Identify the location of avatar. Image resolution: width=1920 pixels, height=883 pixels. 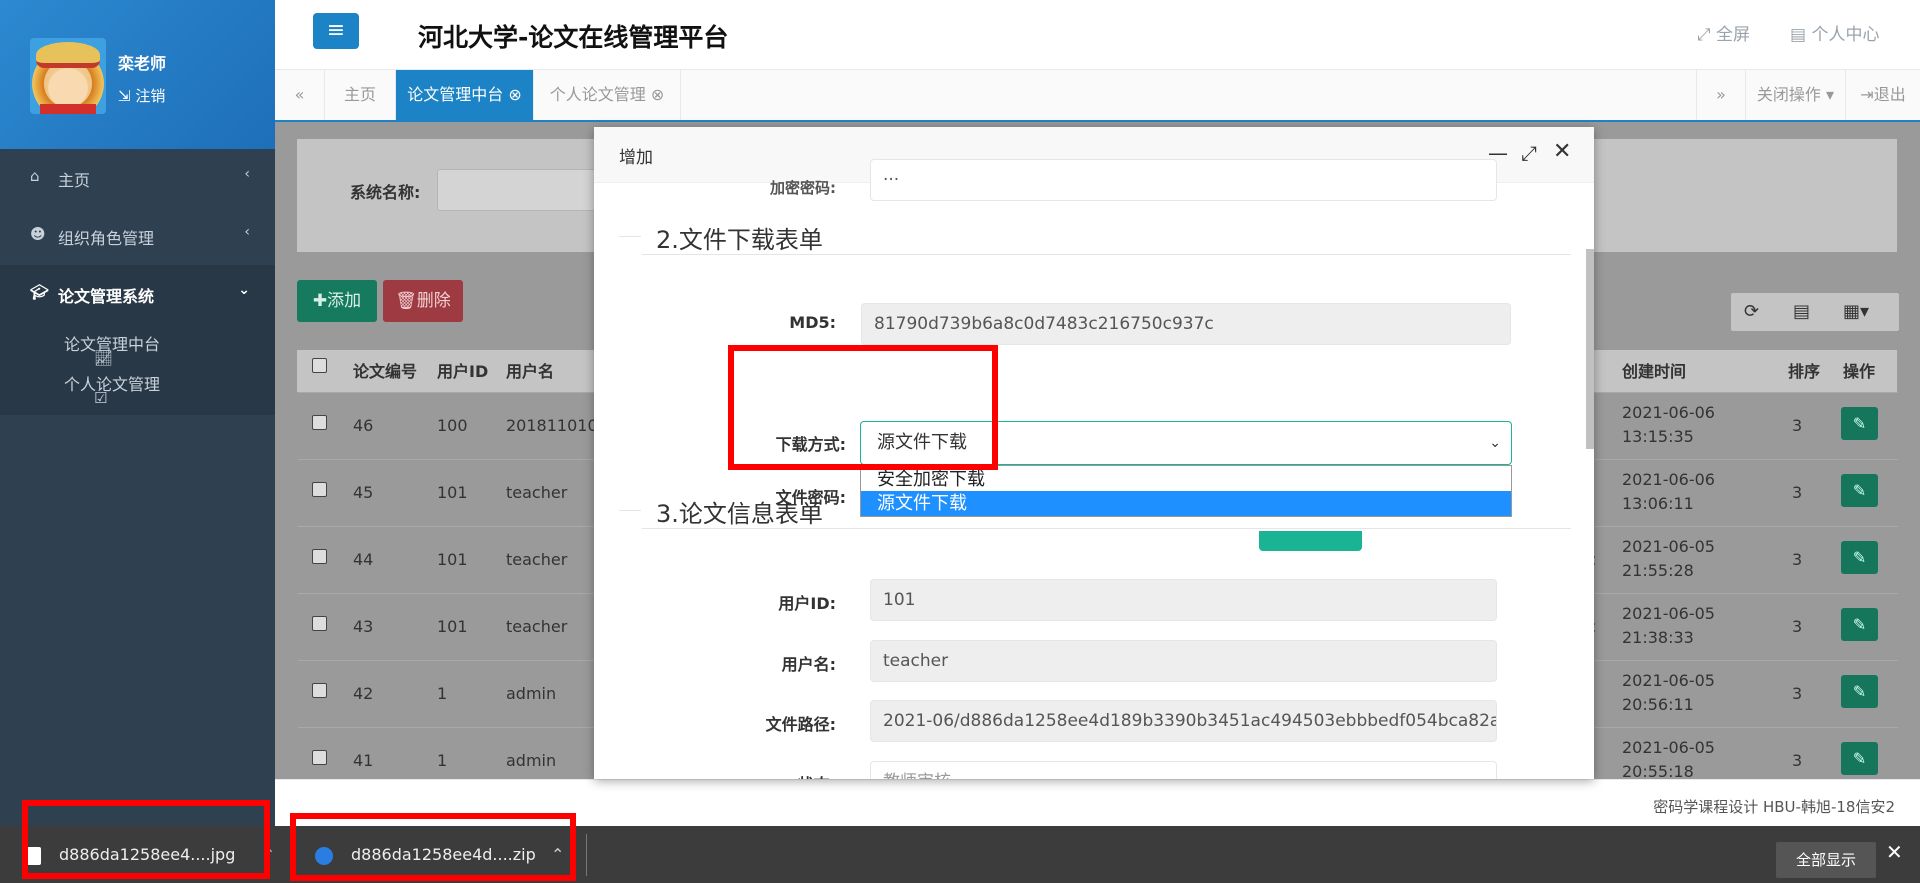
(68, 76).